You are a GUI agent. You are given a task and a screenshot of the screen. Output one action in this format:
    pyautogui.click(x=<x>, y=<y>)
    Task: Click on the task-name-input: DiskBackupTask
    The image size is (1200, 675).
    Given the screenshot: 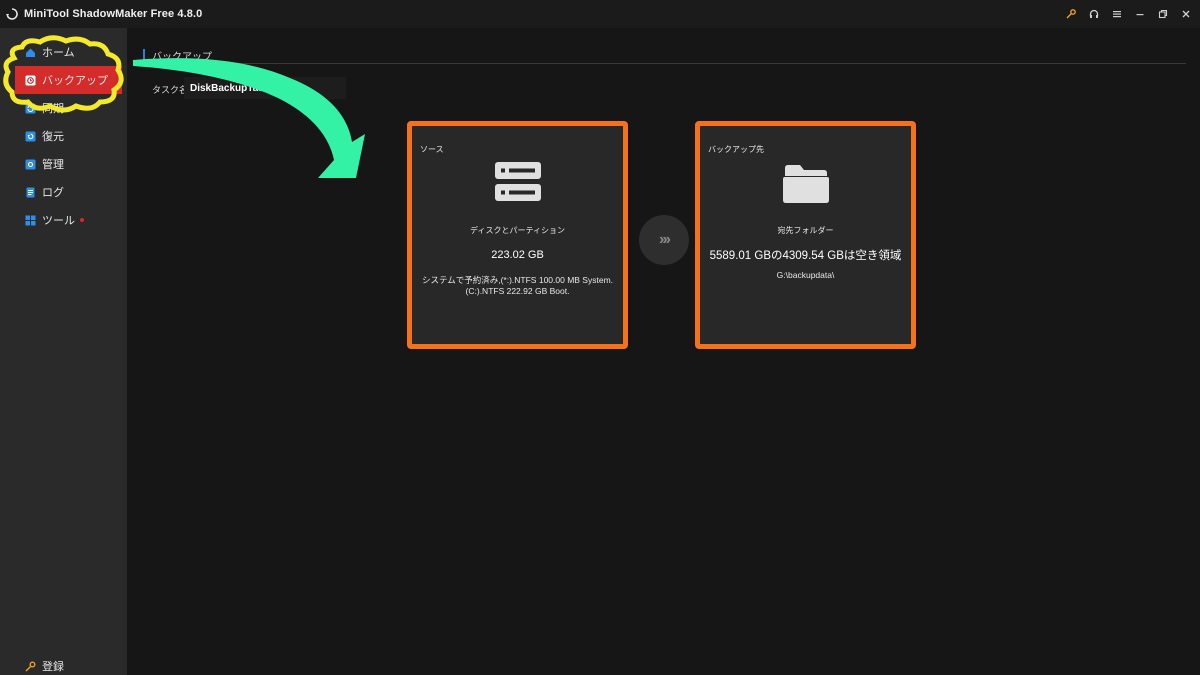 What is the action you would take?
    pyautogui.click(x=265, y=88)
    